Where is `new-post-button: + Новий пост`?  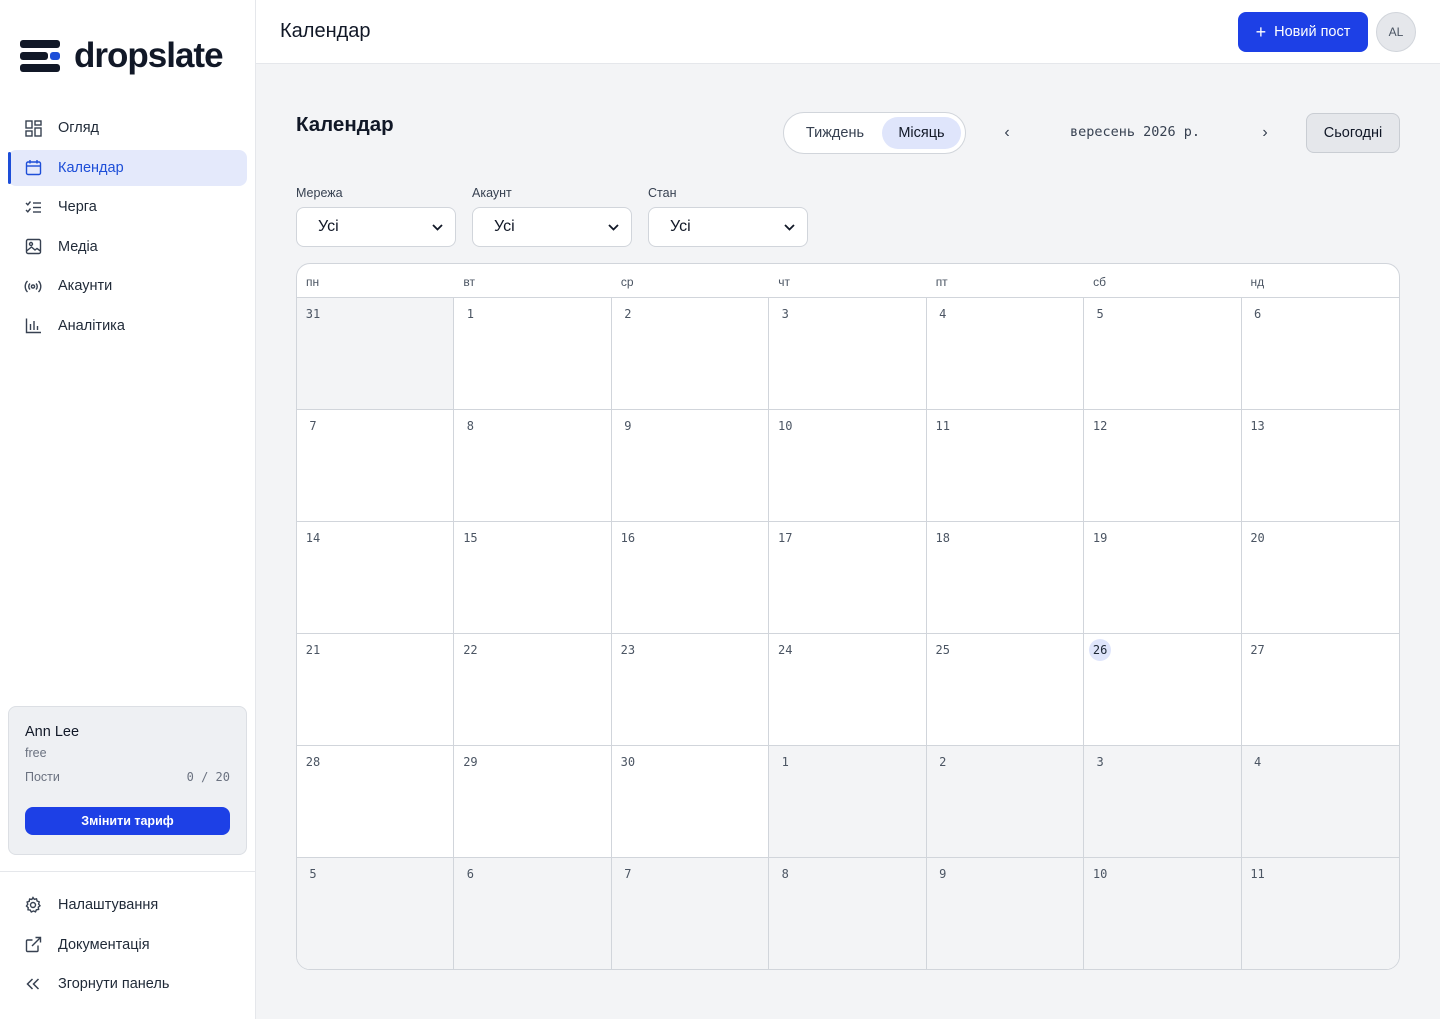
new-post-button: + Новий пост is located at coordinates (1303, 32).